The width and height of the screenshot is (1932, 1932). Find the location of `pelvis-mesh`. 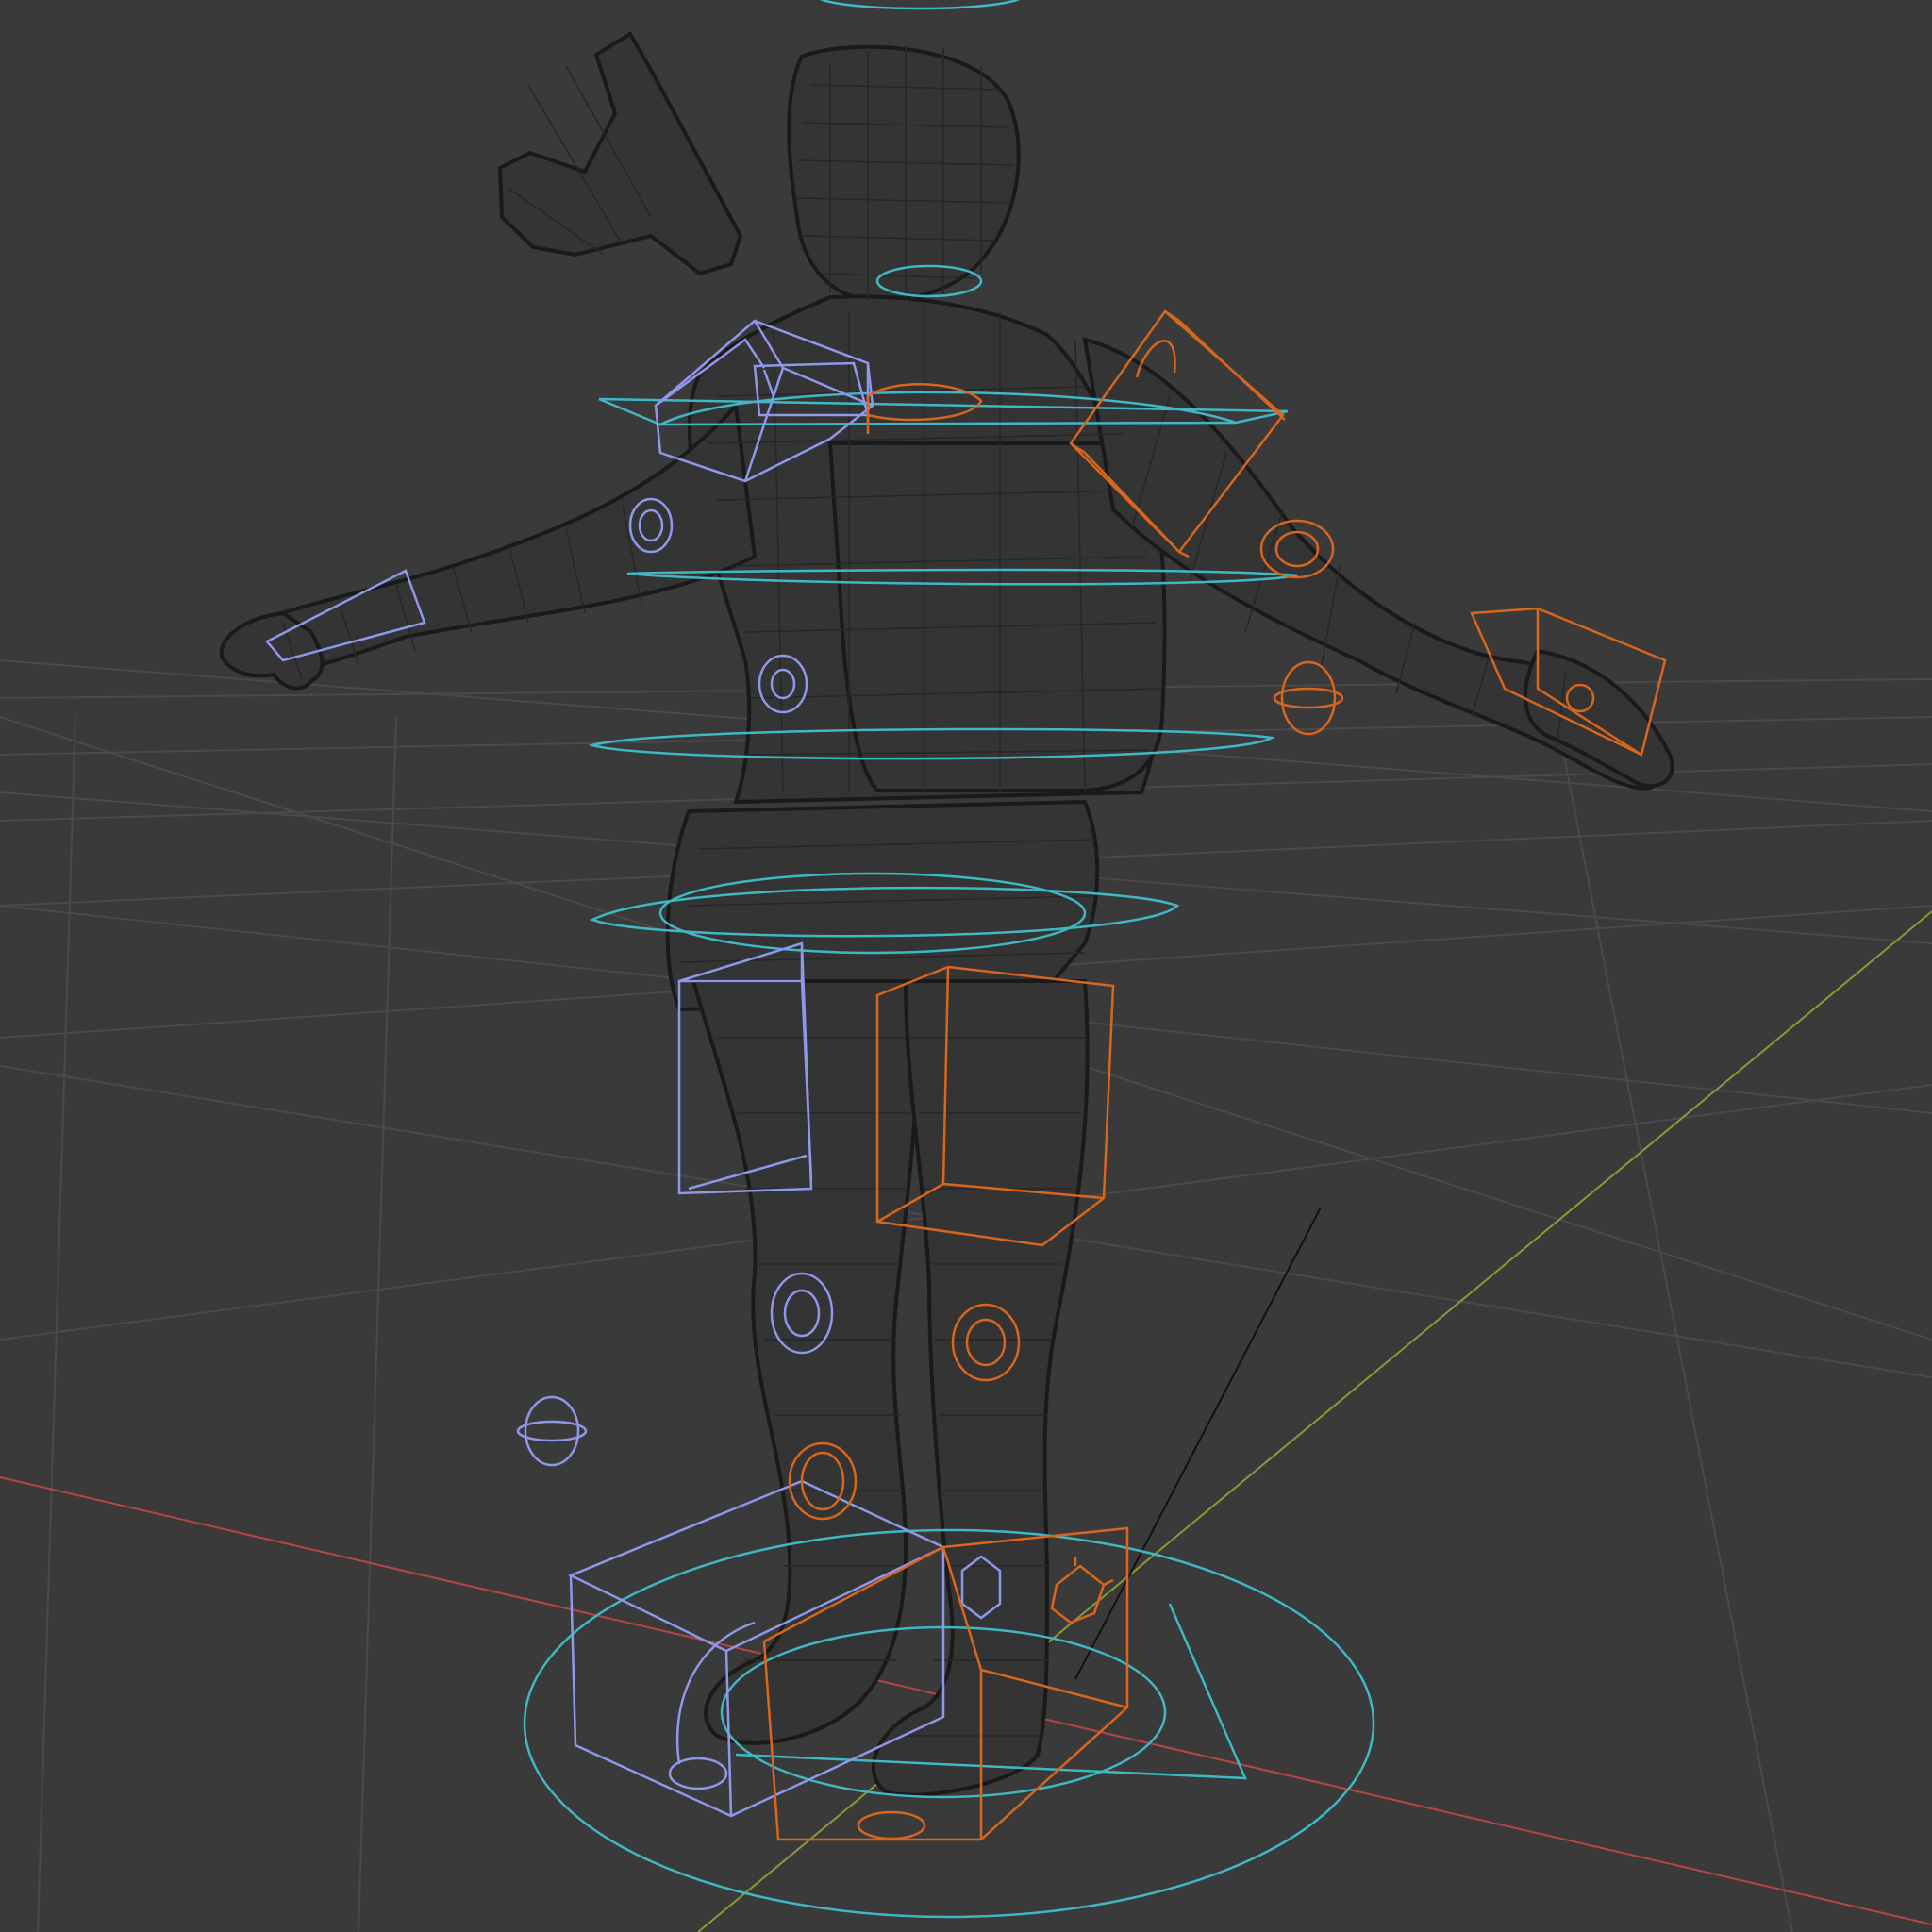

pelvis-mesh is located at coordinates (882, 905).